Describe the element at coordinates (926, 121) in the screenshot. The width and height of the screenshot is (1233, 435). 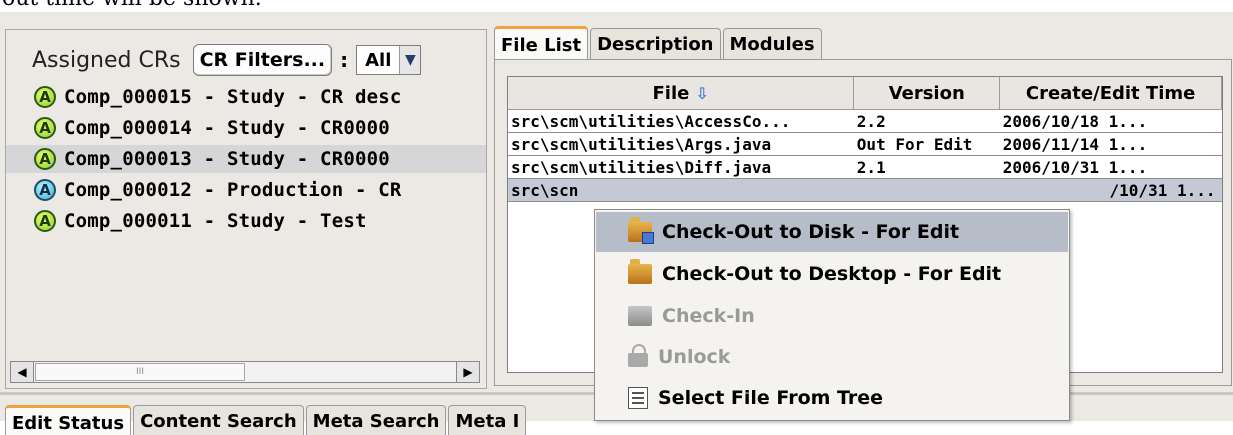
I see `cell-version: 2.2` at that location.